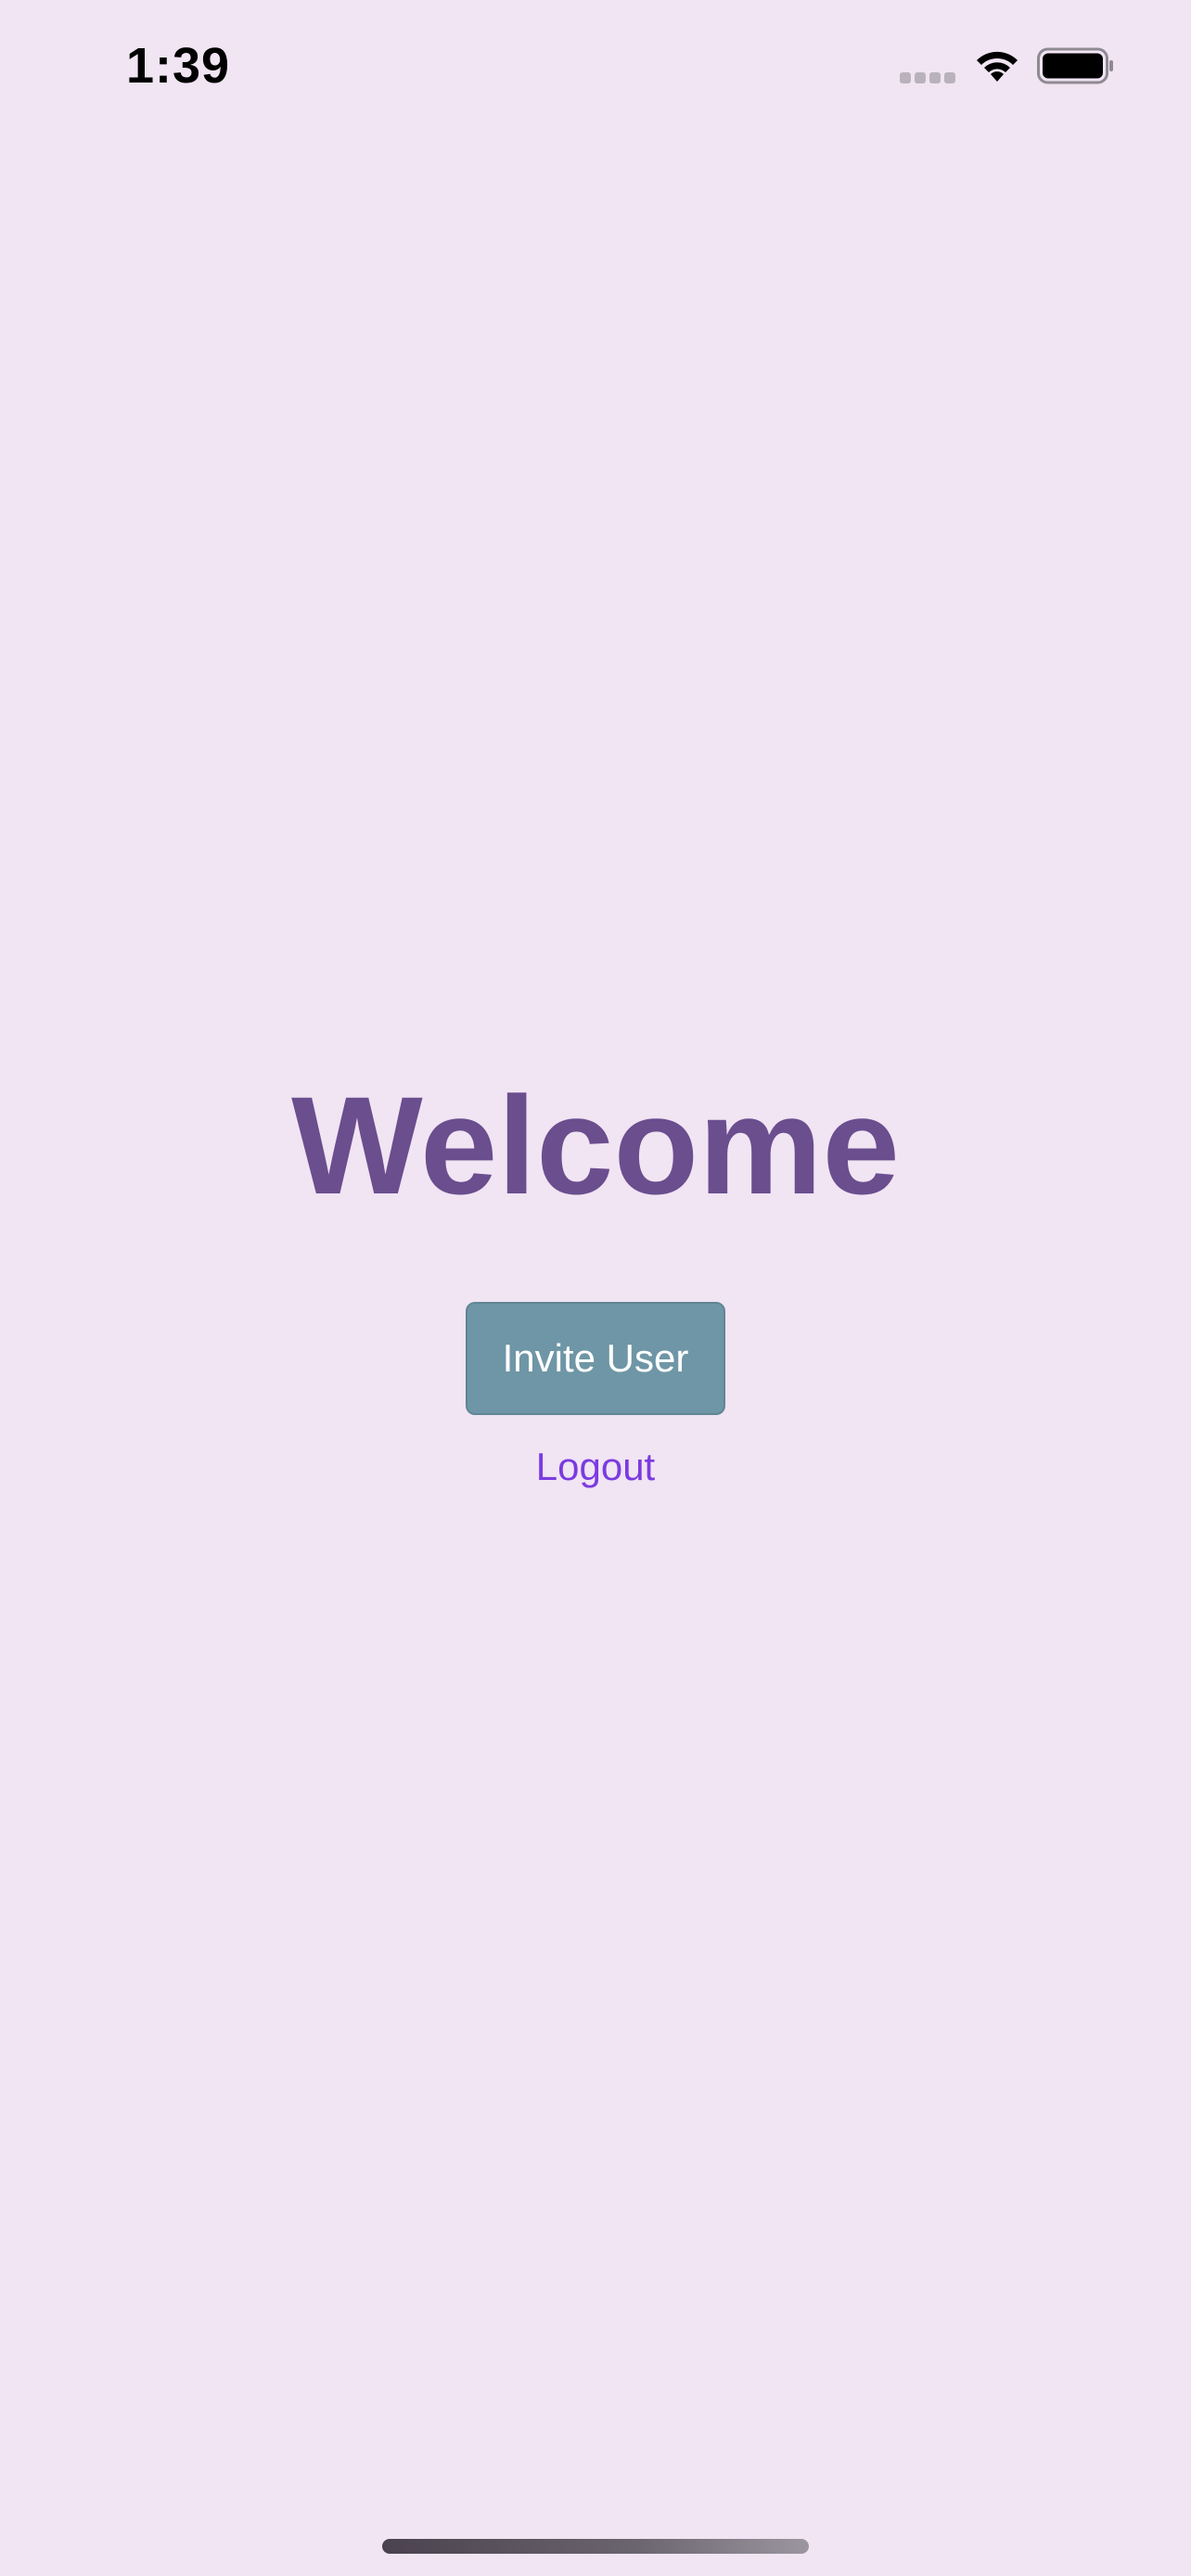 The image size is (1191, 2576). Describe the element at coordinates (178, 66) in the screenshot. I see `status-time: 1:39` at that location.